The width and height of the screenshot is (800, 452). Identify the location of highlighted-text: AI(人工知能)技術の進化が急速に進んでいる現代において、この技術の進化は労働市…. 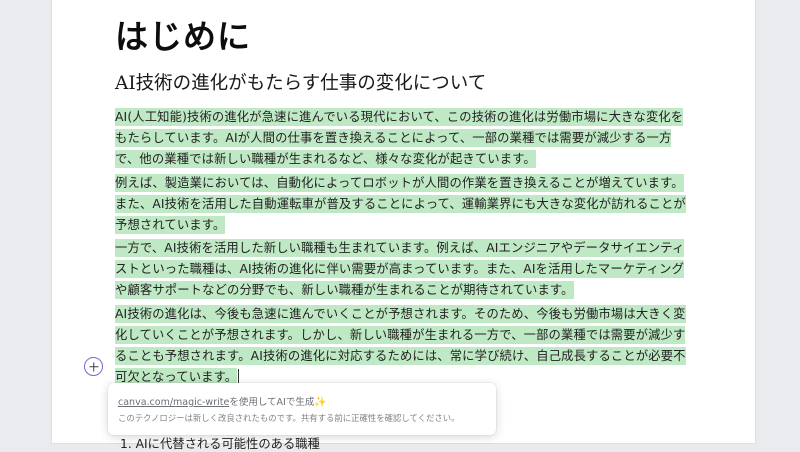
(399, 138).